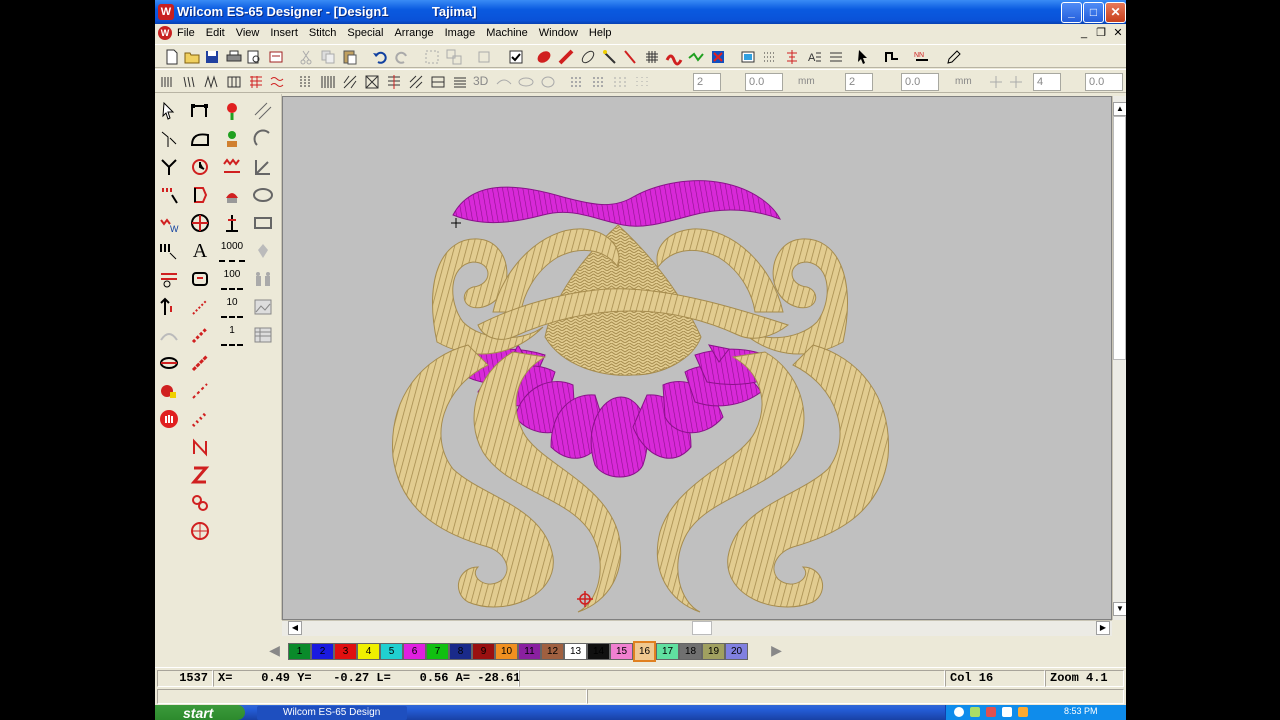 This screenshot has height=720, width=1280. What do you see at coordinates (166, 12) in the screenshot?
I see `app-icon: W` at bounding box center [166, 12].